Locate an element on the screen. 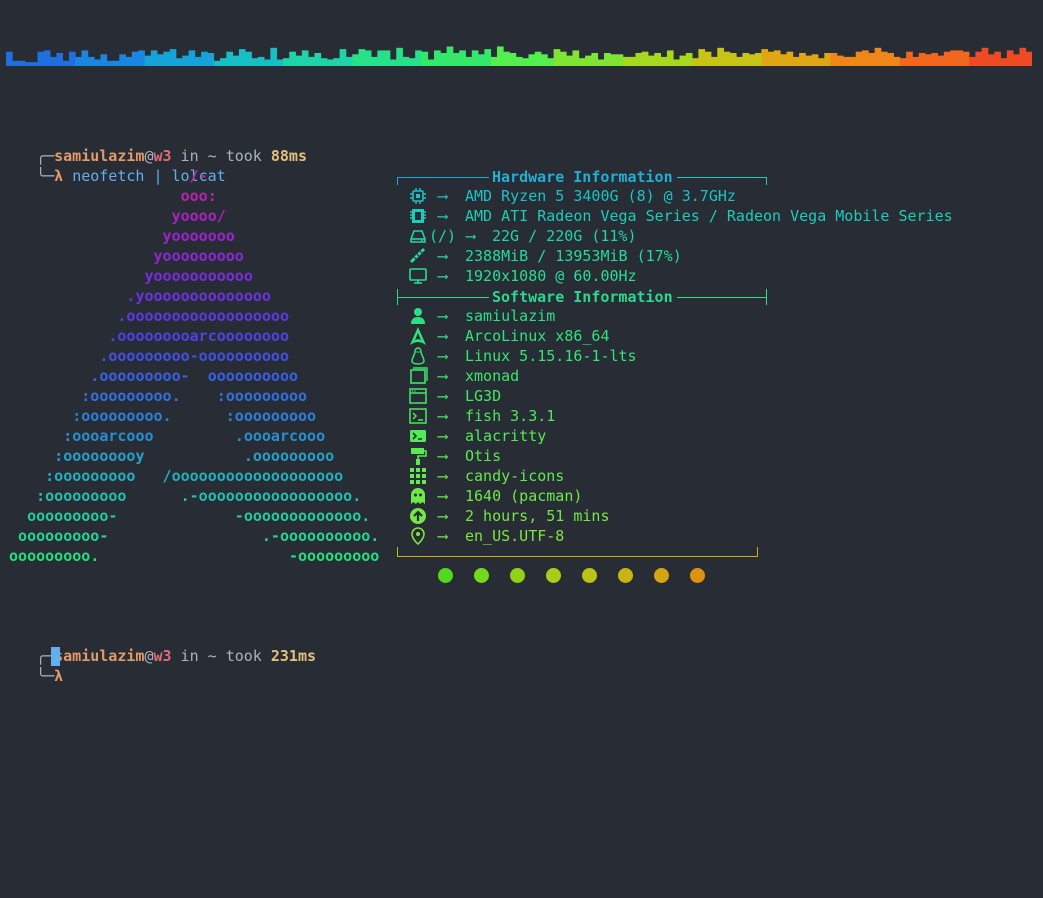 This screenshot has width=1043, height=898. ascii-art-line: yooooooooooo is located at coordinates (126, 276).